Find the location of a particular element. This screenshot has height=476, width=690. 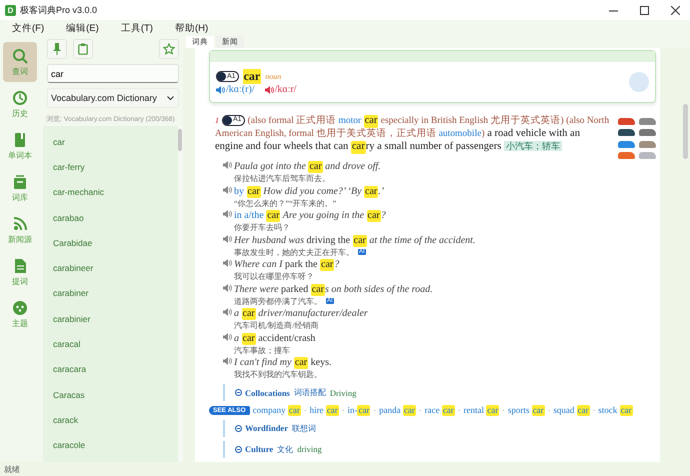

nav-item: 单词本 is located at coordinates (20, 146).